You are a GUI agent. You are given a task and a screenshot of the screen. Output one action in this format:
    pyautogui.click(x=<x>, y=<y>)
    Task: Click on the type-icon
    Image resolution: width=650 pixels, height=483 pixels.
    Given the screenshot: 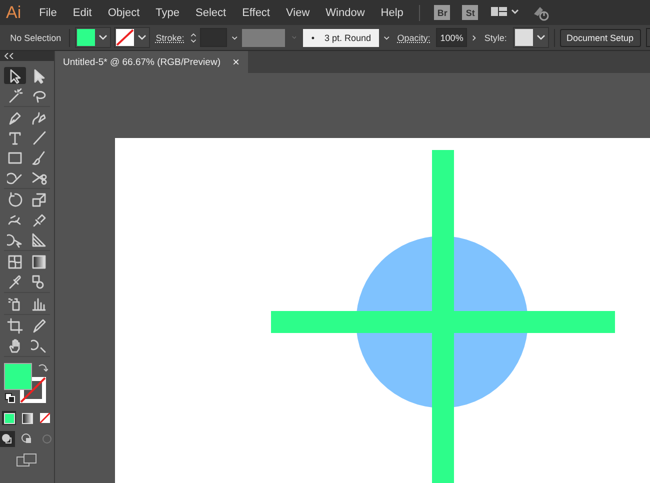 What is the action you would take?
    pyautogui.click(x=15, y=138)
    